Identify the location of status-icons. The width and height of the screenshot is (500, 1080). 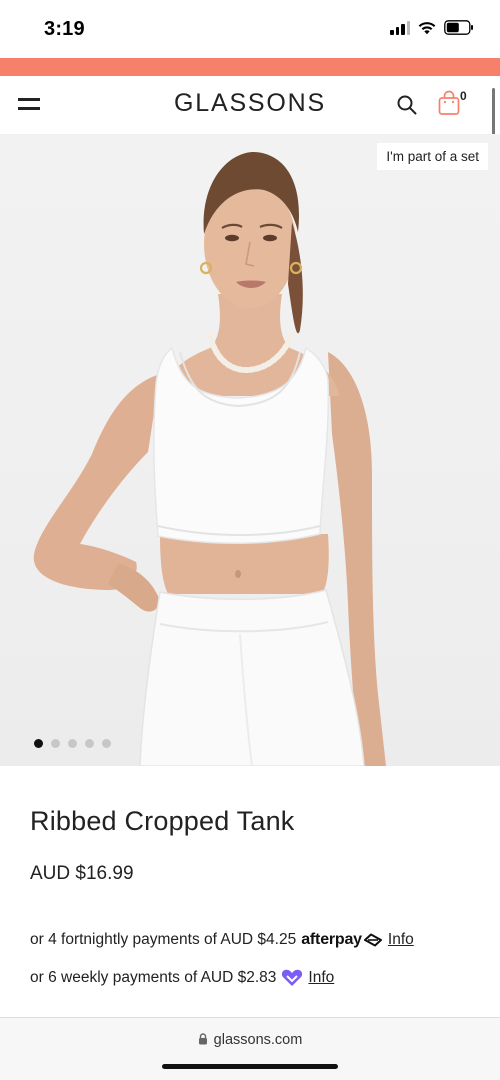
(432, 27).